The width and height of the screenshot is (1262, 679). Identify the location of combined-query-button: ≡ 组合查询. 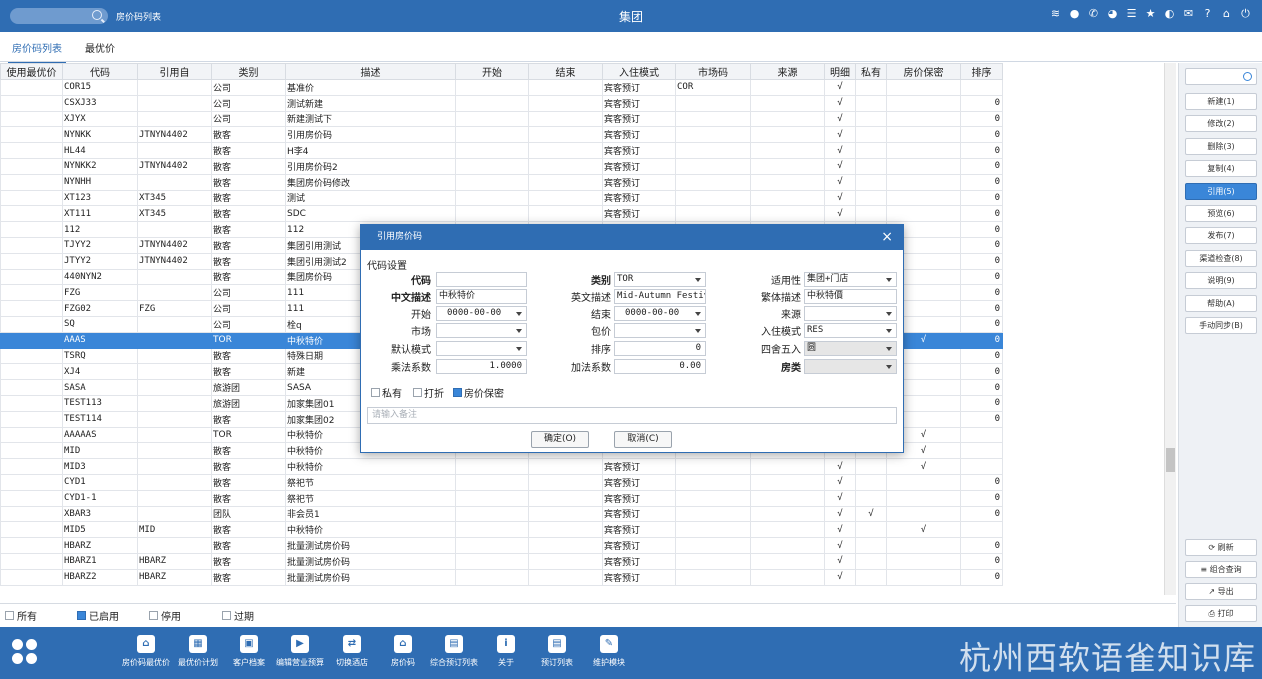
(1221, 569).